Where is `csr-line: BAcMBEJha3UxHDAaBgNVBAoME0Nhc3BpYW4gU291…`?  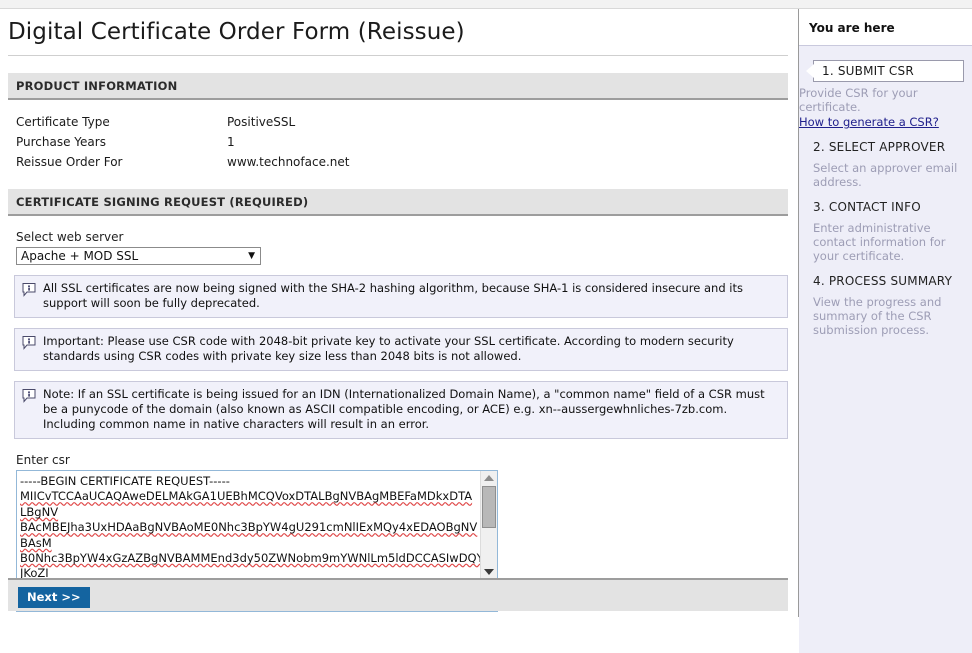 csr-line: BAcMBEJha3UxHDAaBgNVBAoME0Nhc3BpYW4gU291… is located at coordinates (249, 527).